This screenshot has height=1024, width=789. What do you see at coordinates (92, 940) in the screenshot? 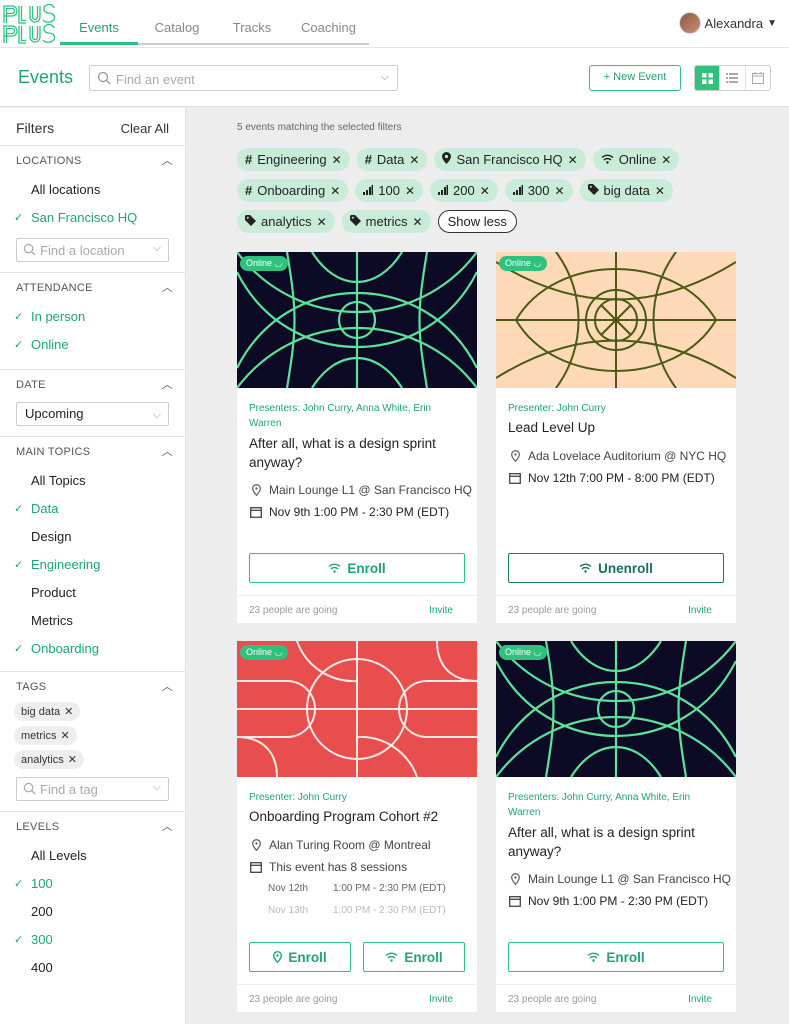
I see `level-300: 300` at bounding box center [92, 940].